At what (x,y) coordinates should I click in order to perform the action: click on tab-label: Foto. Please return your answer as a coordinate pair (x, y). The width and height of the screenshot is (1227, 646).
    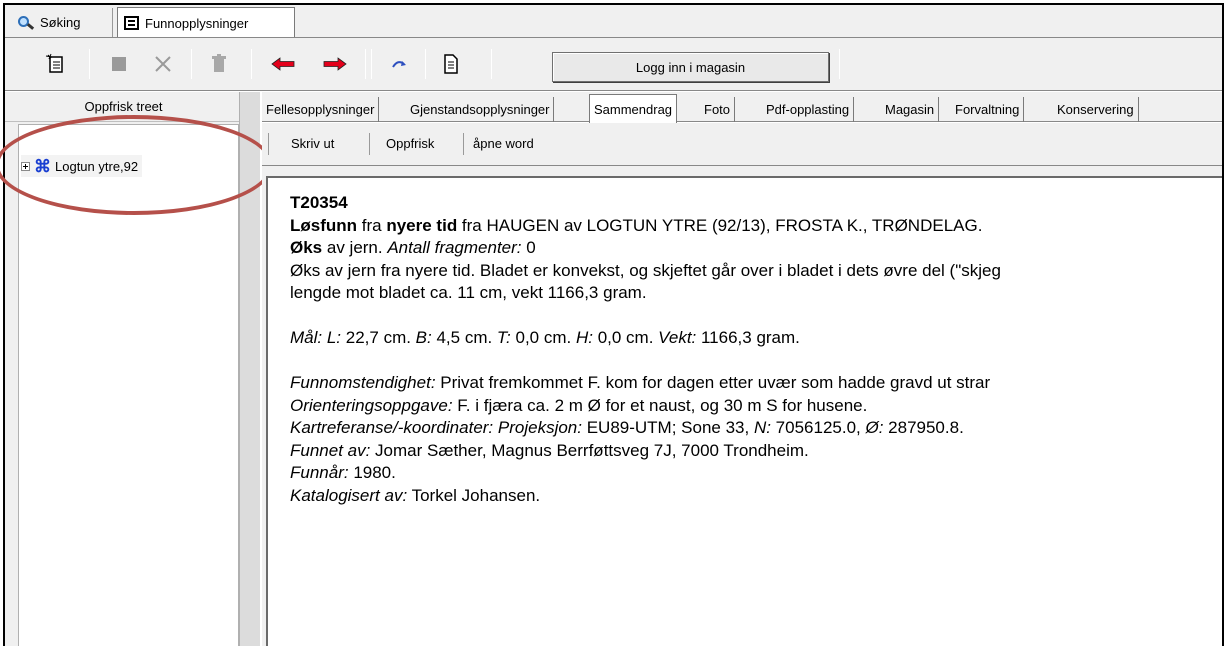
    Looking at the image, I should click on (717, 109).